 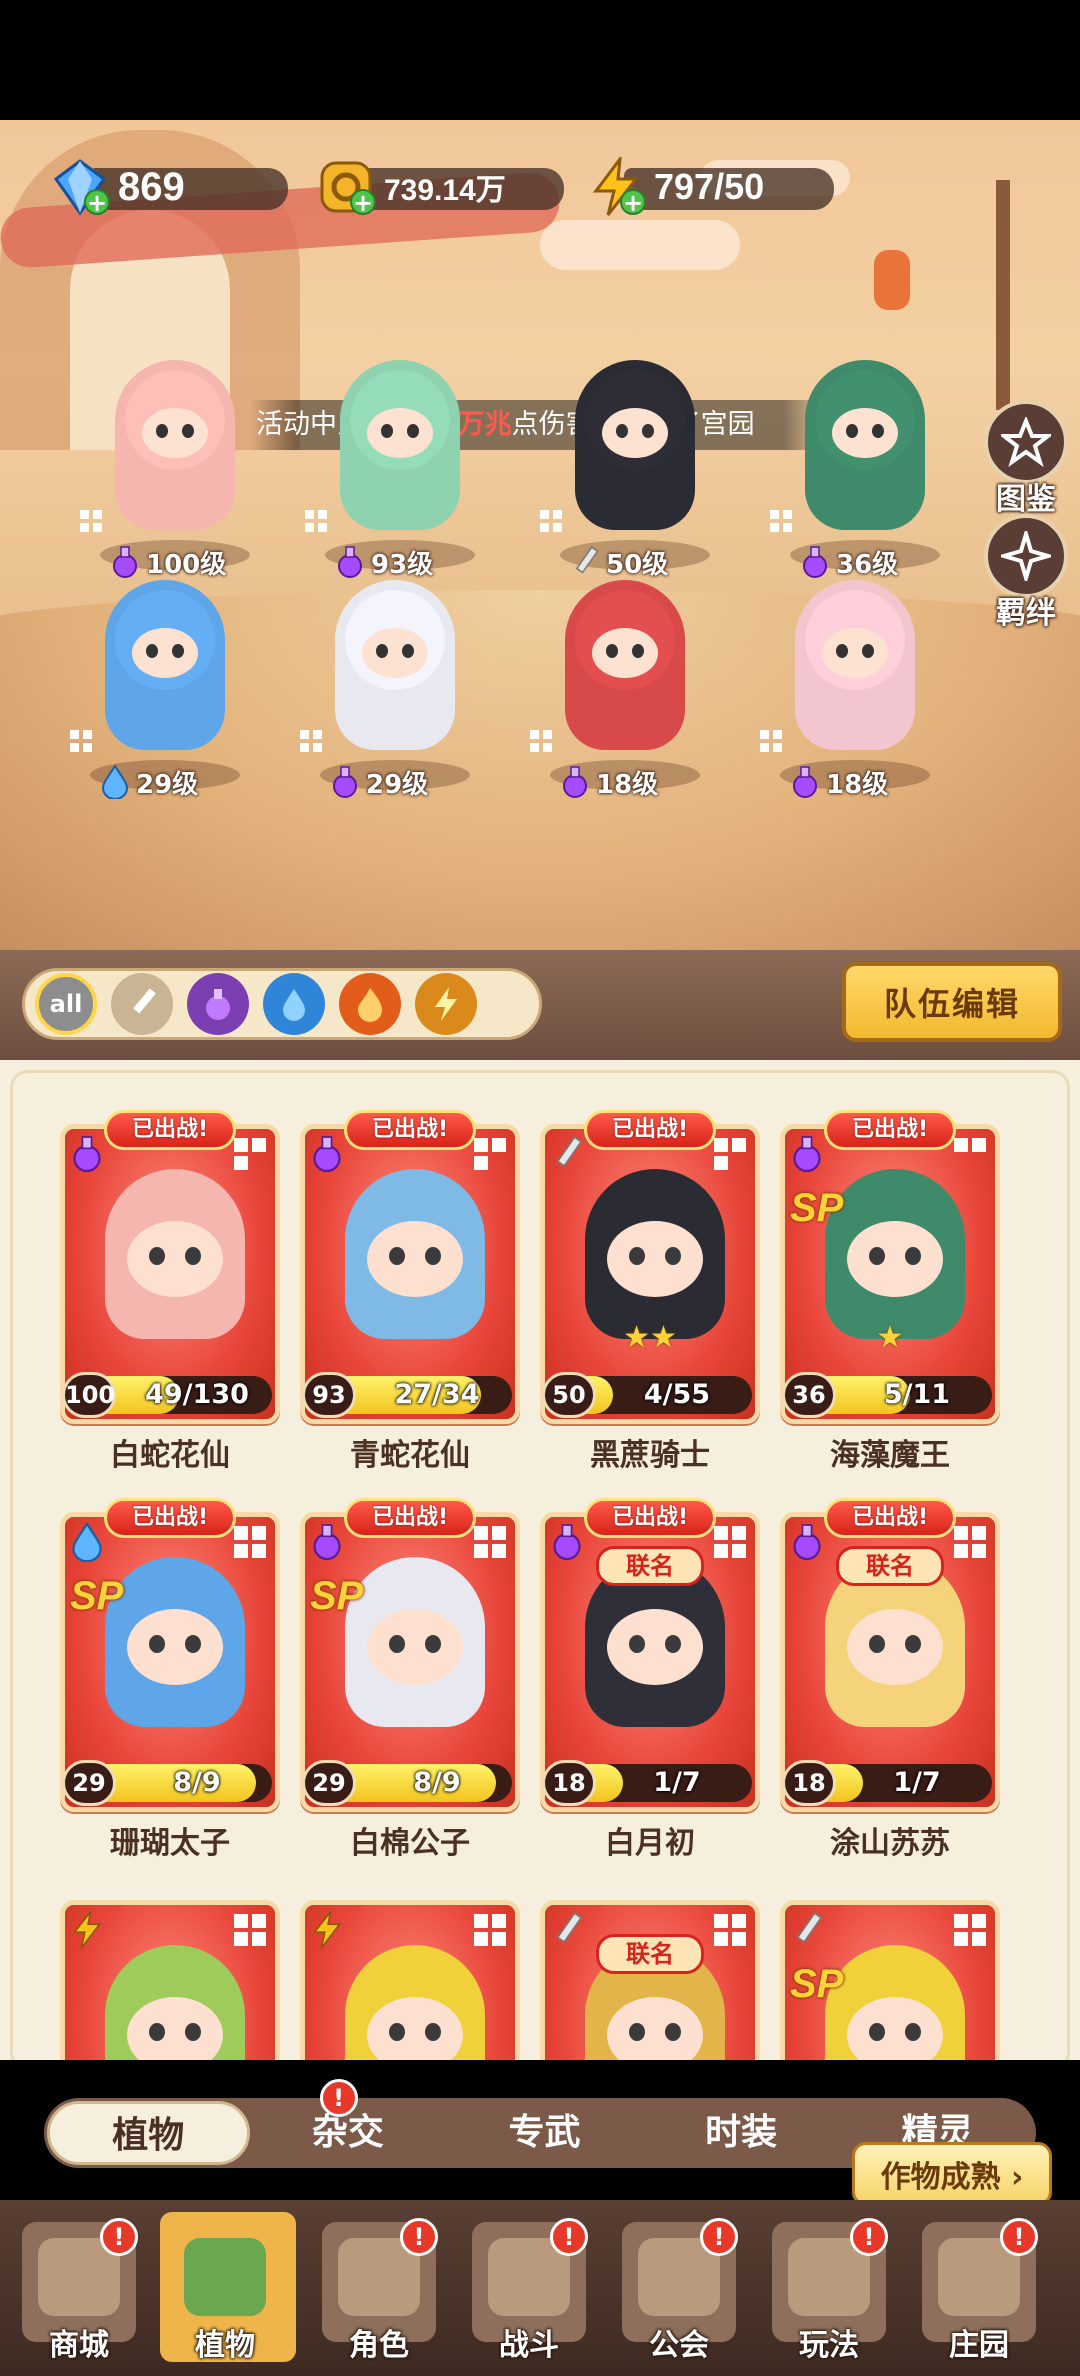 What do you see at coordinates (1026, 459) in the screenshot?
I see `atlas-button: 图鉴` at bounding box center [1026, 459].